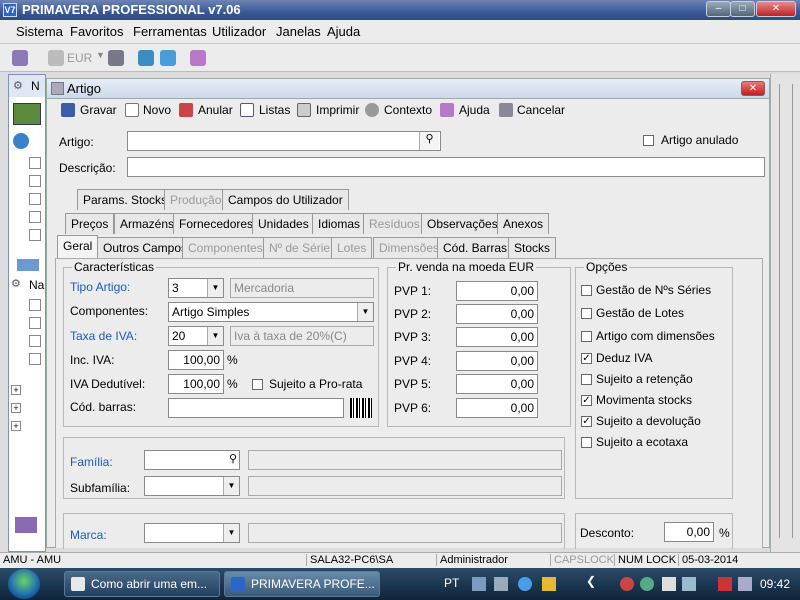  Describe the element at coordinates (497, 384) in the screenshot. I see `pvp5-input: 0,00` at that location.